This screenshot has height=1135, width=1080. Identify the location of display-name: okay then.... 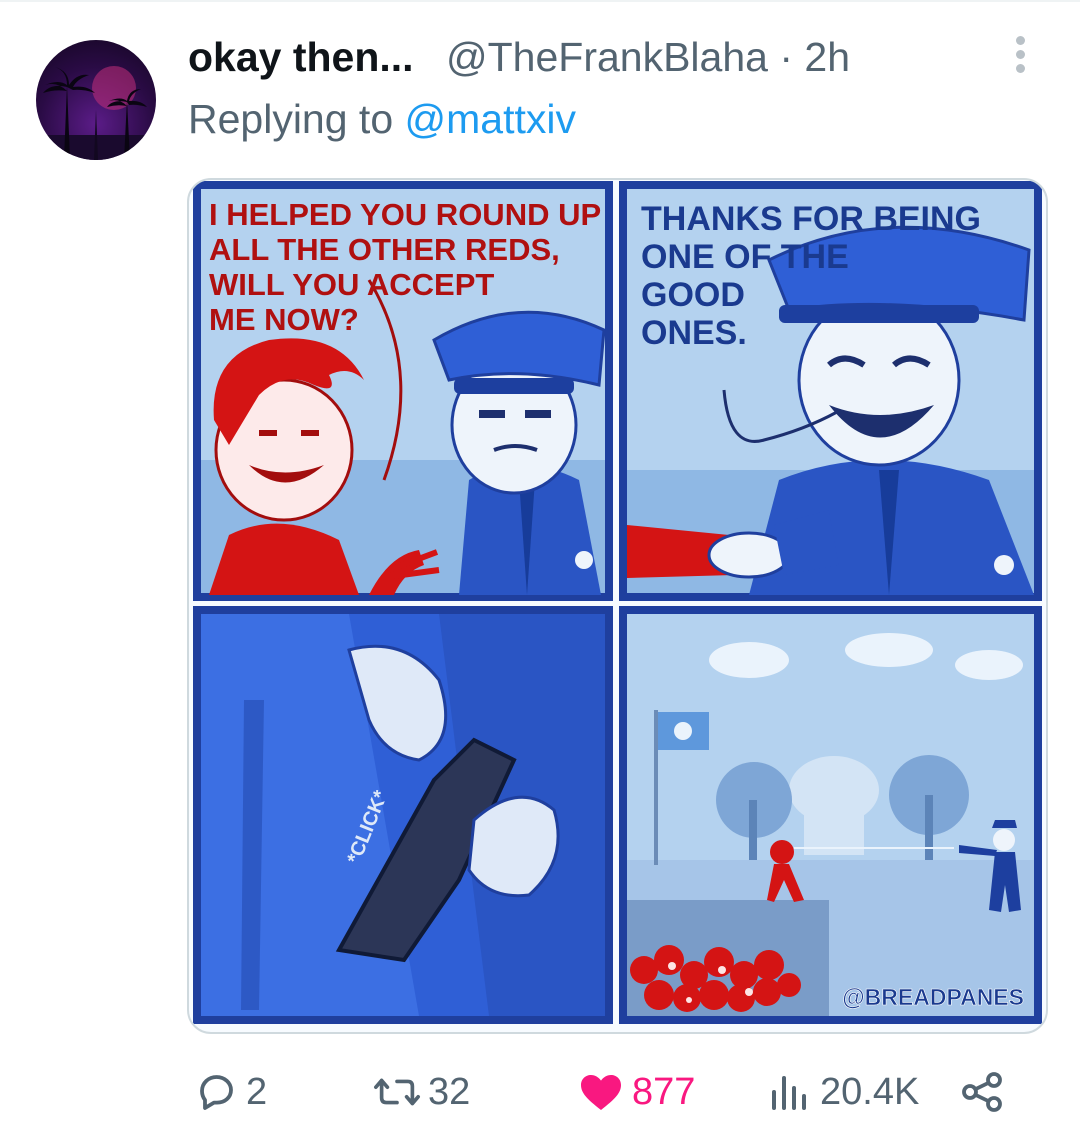
(301, 57).